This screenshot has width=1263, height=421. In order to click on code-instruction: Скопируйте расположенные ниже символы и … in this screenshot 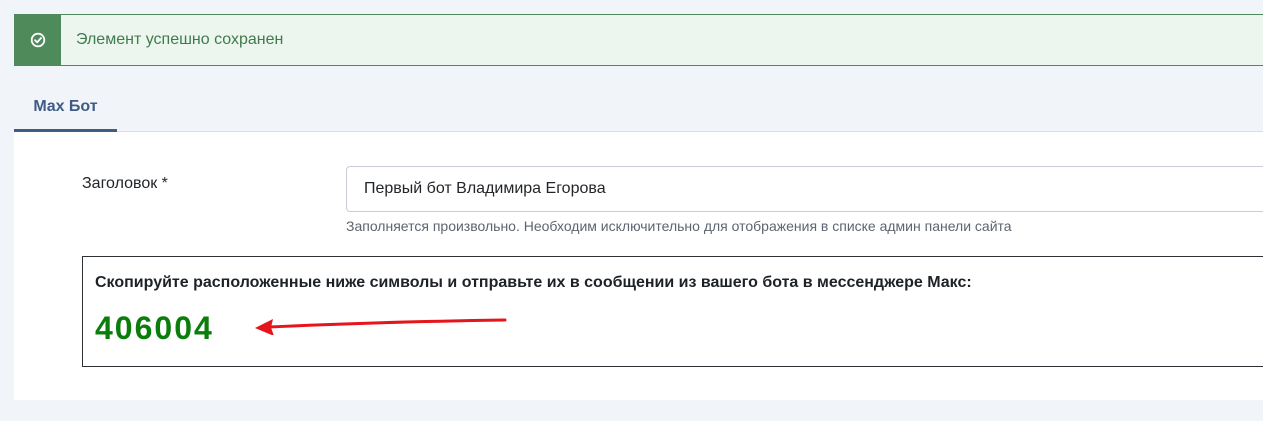, I will do `click(533, 282)`.